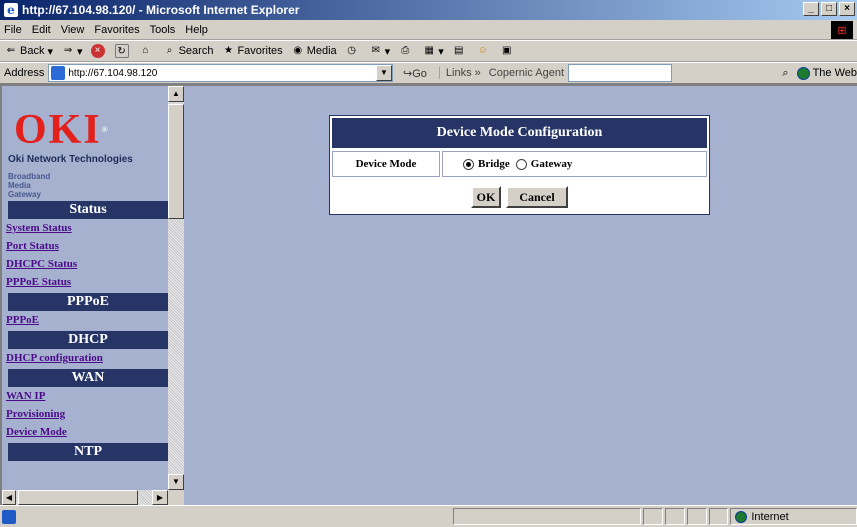 The image size is (857, 527). I want to click on copernic-search-input, so click(620, 73).